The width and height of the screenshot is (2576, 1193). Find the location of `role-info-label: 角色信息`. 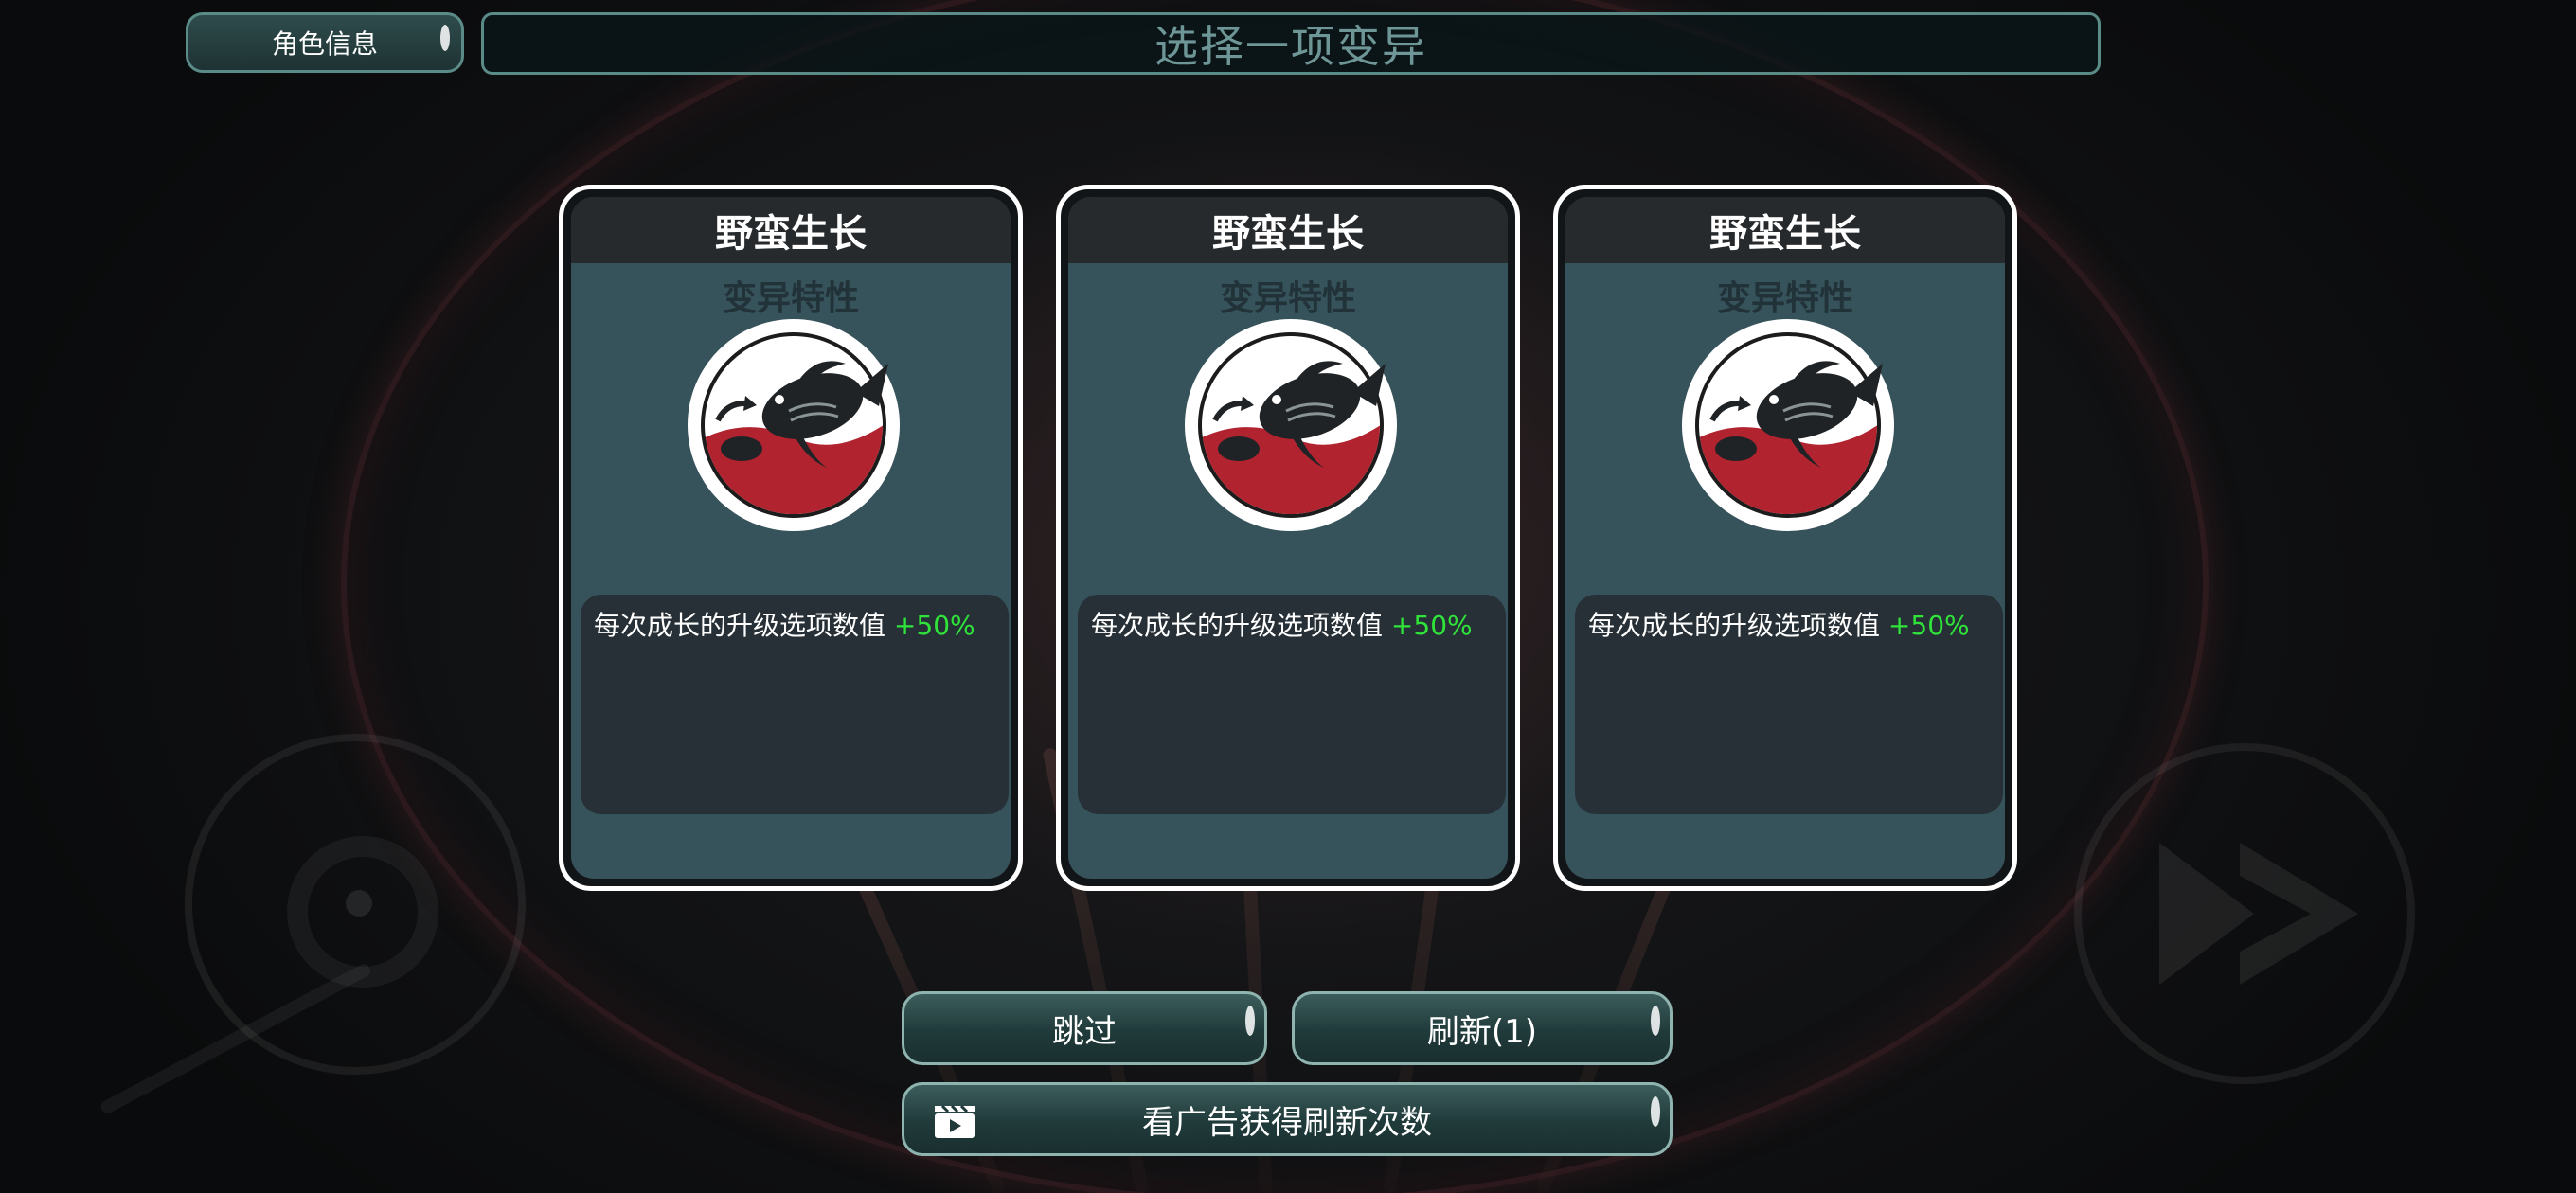

role-info-label: 角色信息 is located at coordinates (324, 44).